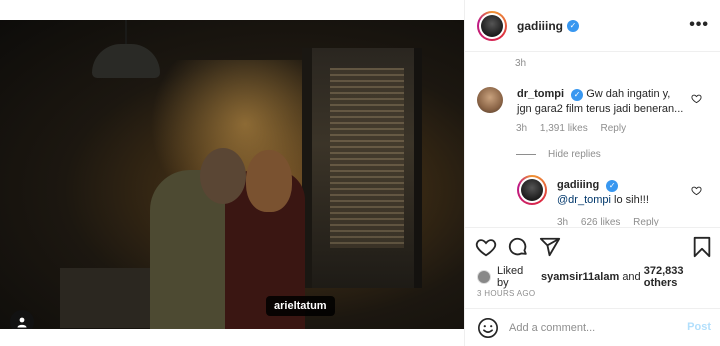 The height and width of the screenshot is (346, 720). I want to click on post-header: gadiiing ✓ •••, so click(592, 26).